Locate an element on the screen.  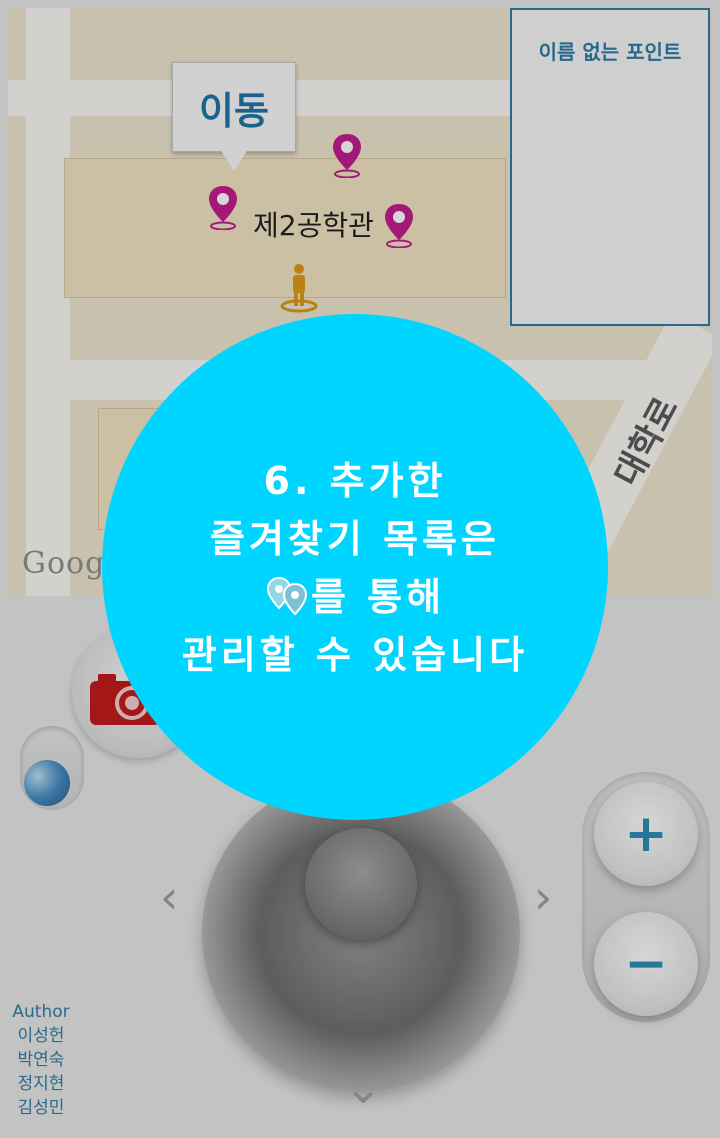
tip-line-3: 를 통해 is located at coordinates (355, 597).